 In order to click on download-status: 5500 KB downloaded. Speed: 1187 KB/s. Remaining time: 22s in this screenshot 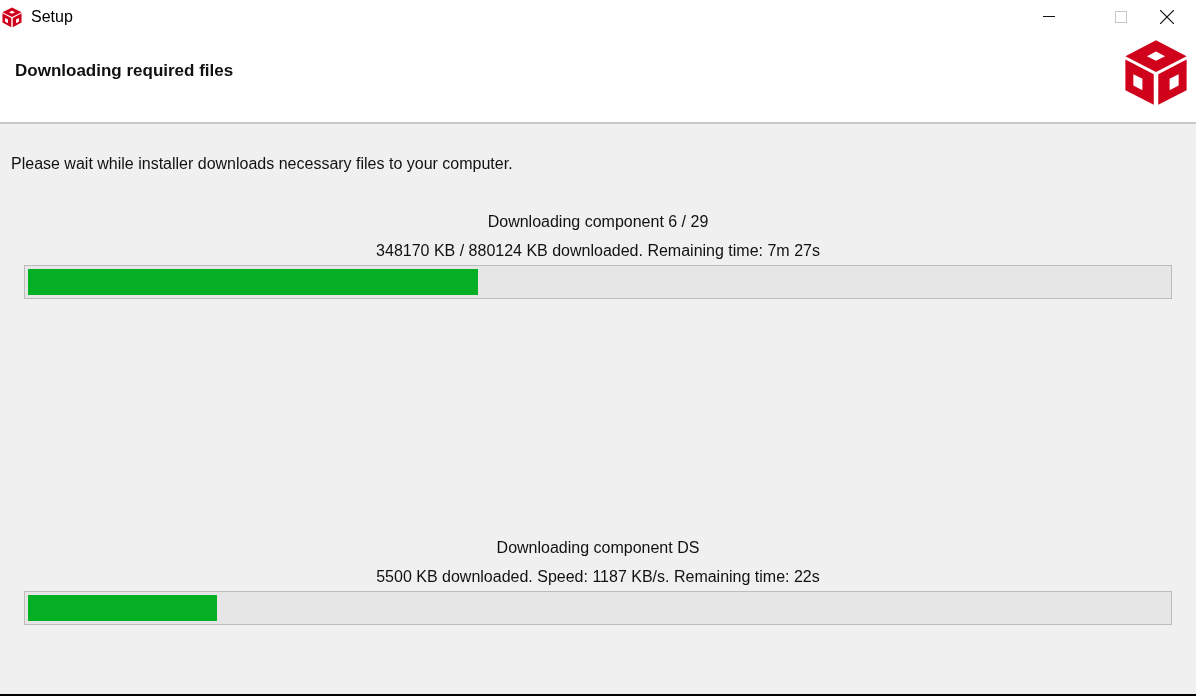, I will do `click(598, 577)`.